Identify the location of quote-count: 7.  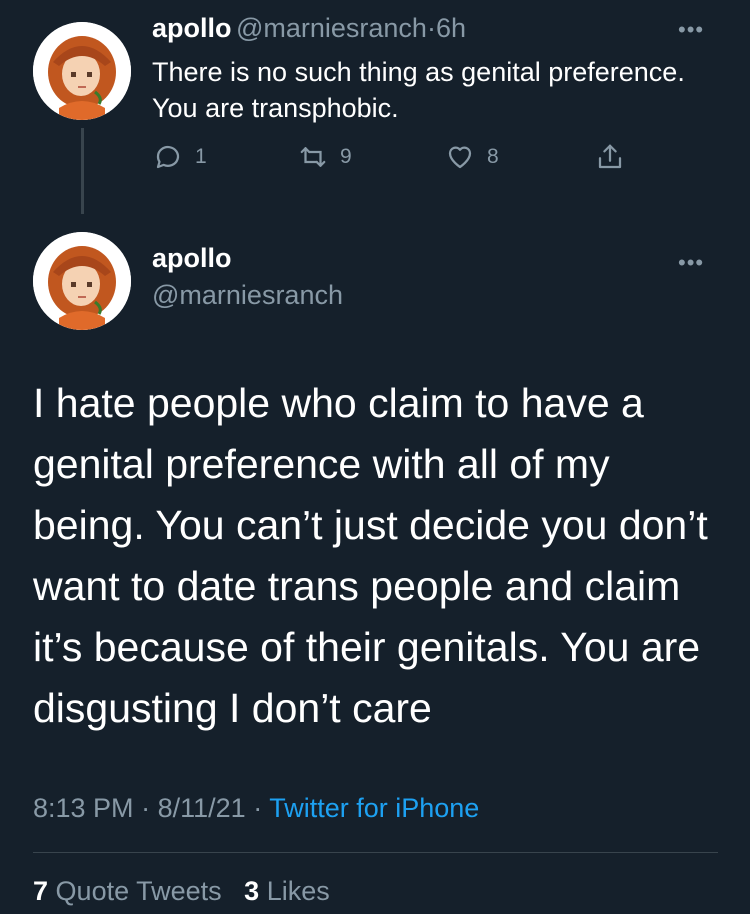
(41, 891).